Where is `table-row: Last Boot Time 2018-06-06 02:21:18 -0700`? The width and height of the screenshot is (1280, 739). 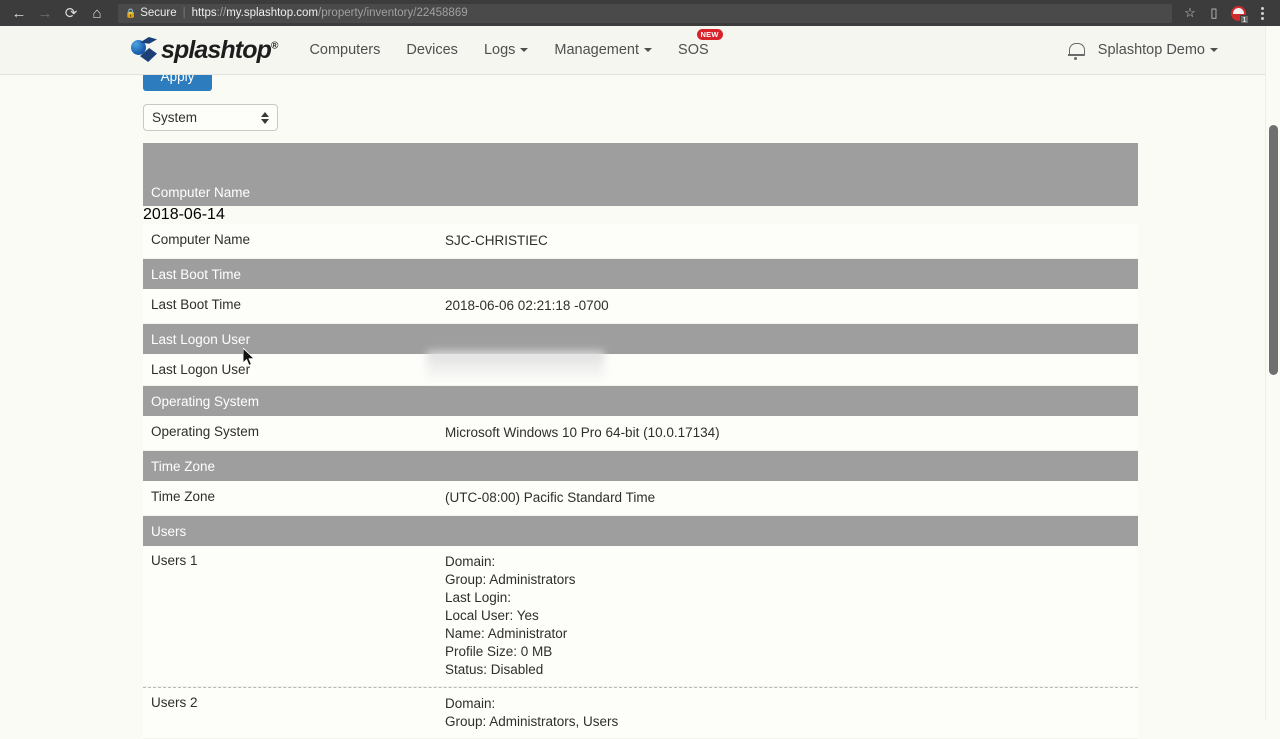
table-row: Last Boot Time 2018-06-06 02:21:18 -0700 is located at coordinates (640, 306).